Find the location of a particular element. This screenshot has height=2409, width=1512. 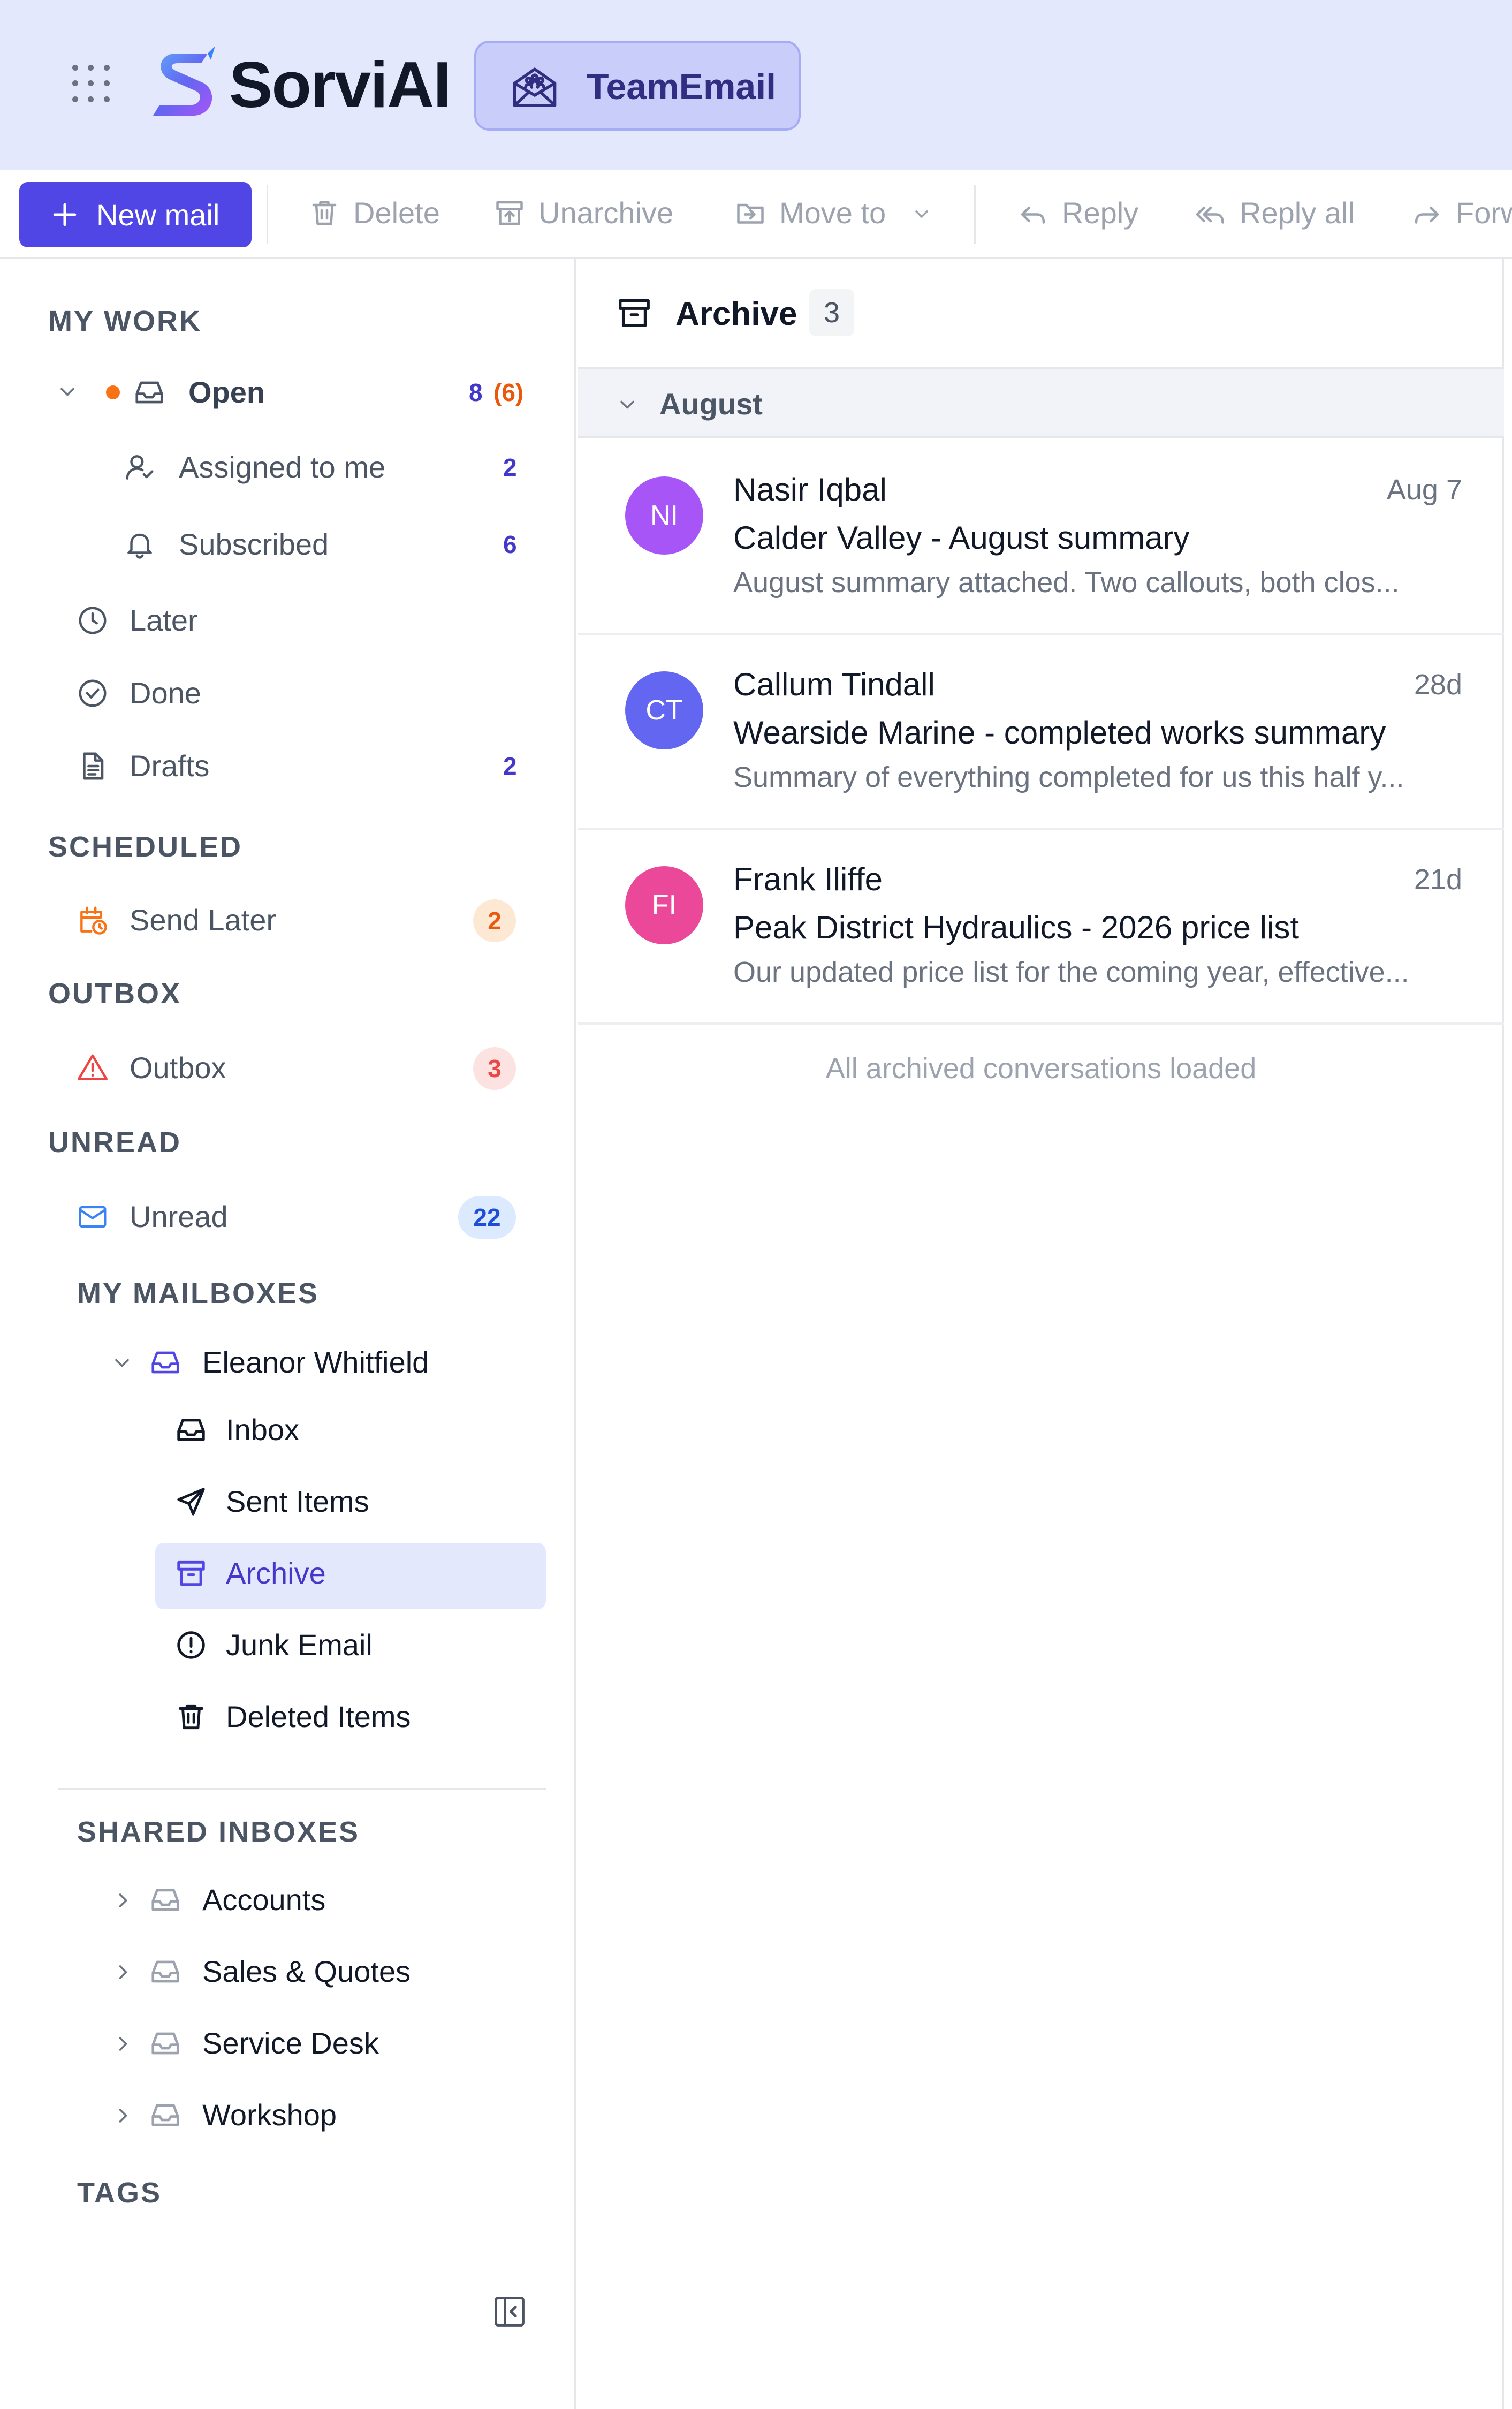

message-date: 21d is located at coordinates (1438, 879).